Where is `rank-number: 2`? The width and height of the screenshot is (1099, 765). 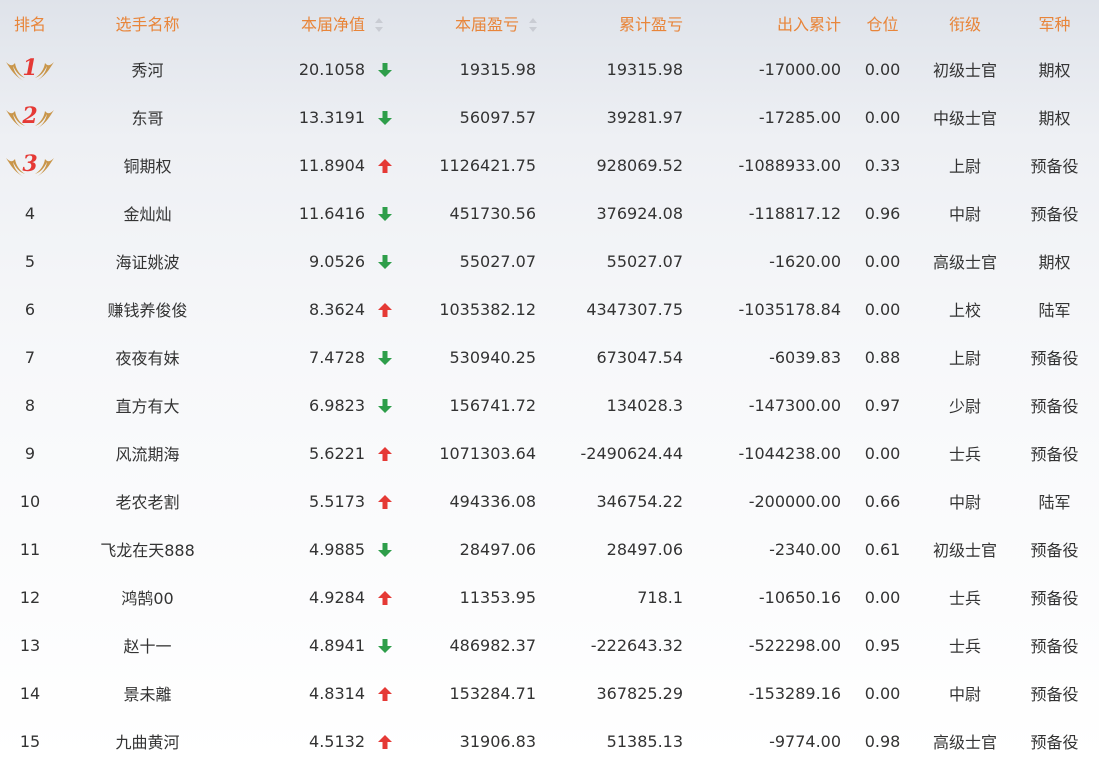
rank-number: 2 is located at coordinates (30, 116).